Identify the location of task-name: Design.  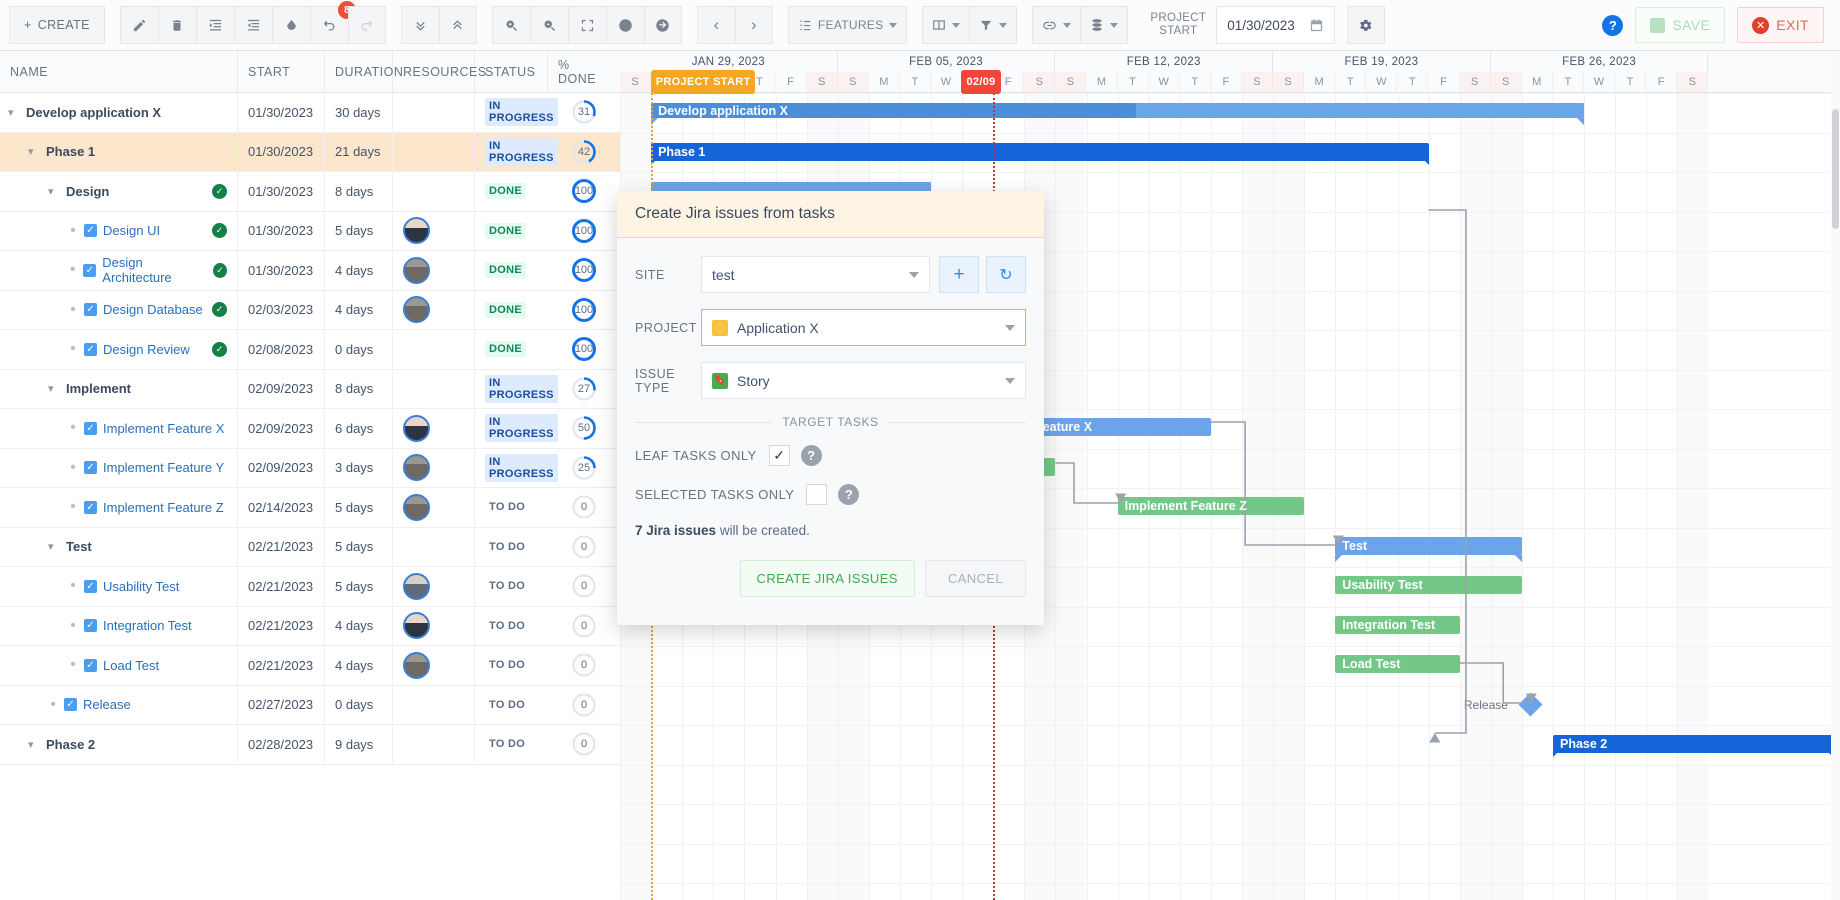
(87, 191).